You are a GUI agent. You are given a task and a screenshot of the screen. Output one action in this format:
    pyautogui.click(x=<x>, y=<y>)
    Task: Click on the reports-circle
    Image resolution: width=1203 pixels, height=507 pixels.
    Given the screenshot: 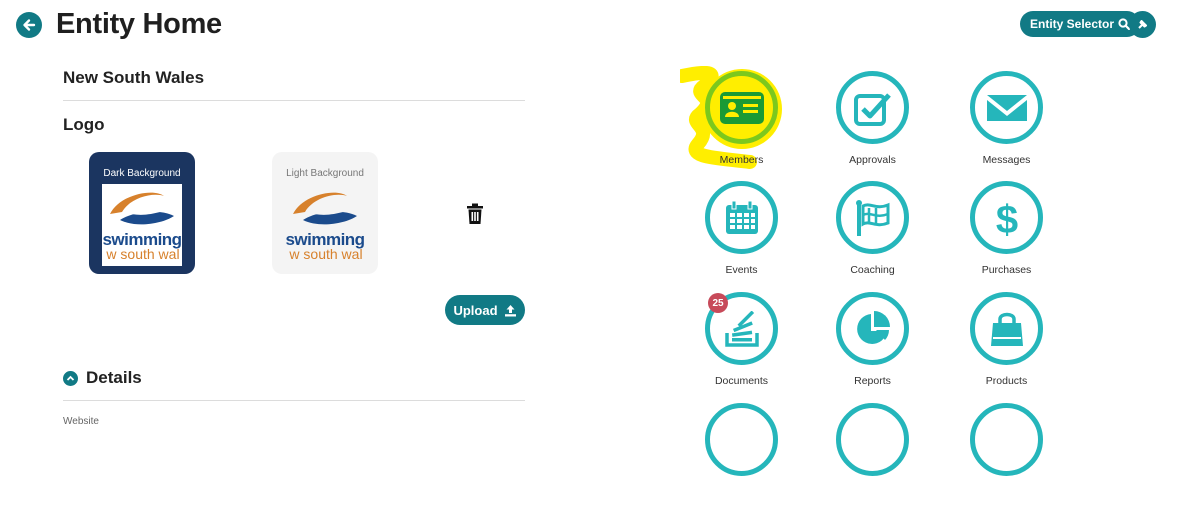 What is the action you would take?
    pyautogui.click(x=872, y=328)
    